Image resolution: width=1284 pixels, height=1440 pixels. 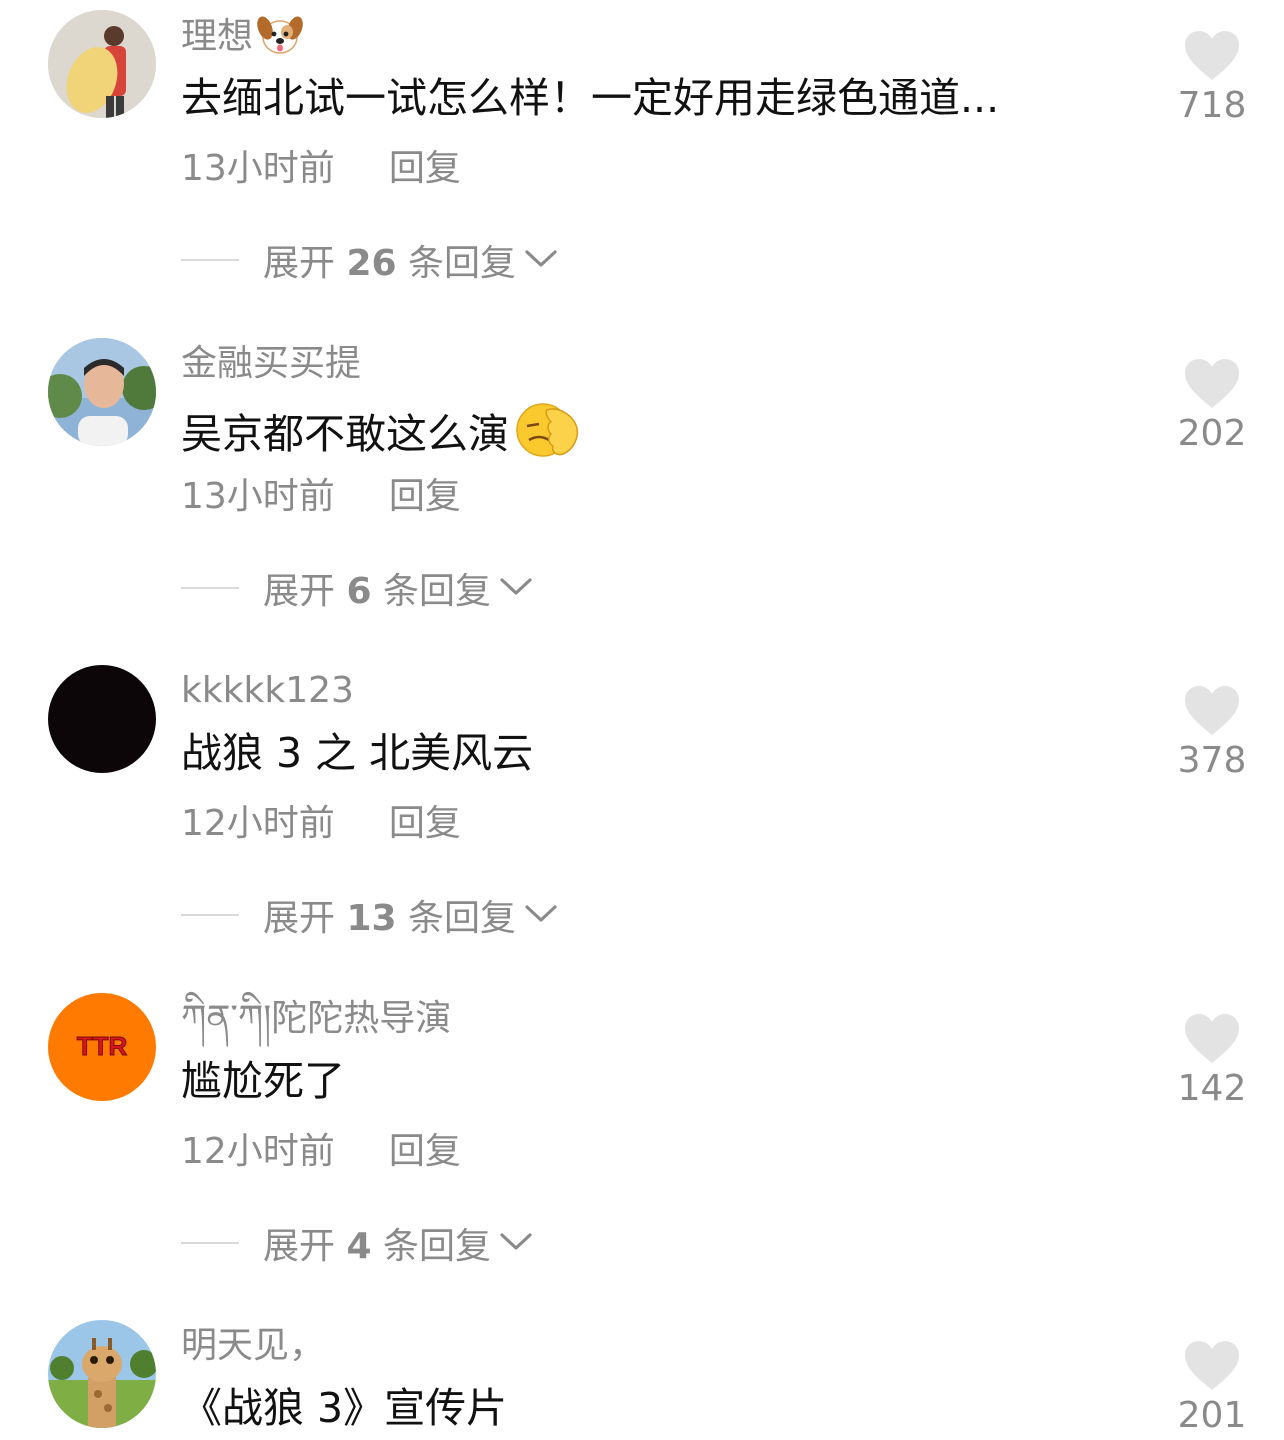 What do you see at coordinates (263, 1081) in the screenshot?
I see `comment-text: 尴尬死了` at bounding box center [263, 1081].